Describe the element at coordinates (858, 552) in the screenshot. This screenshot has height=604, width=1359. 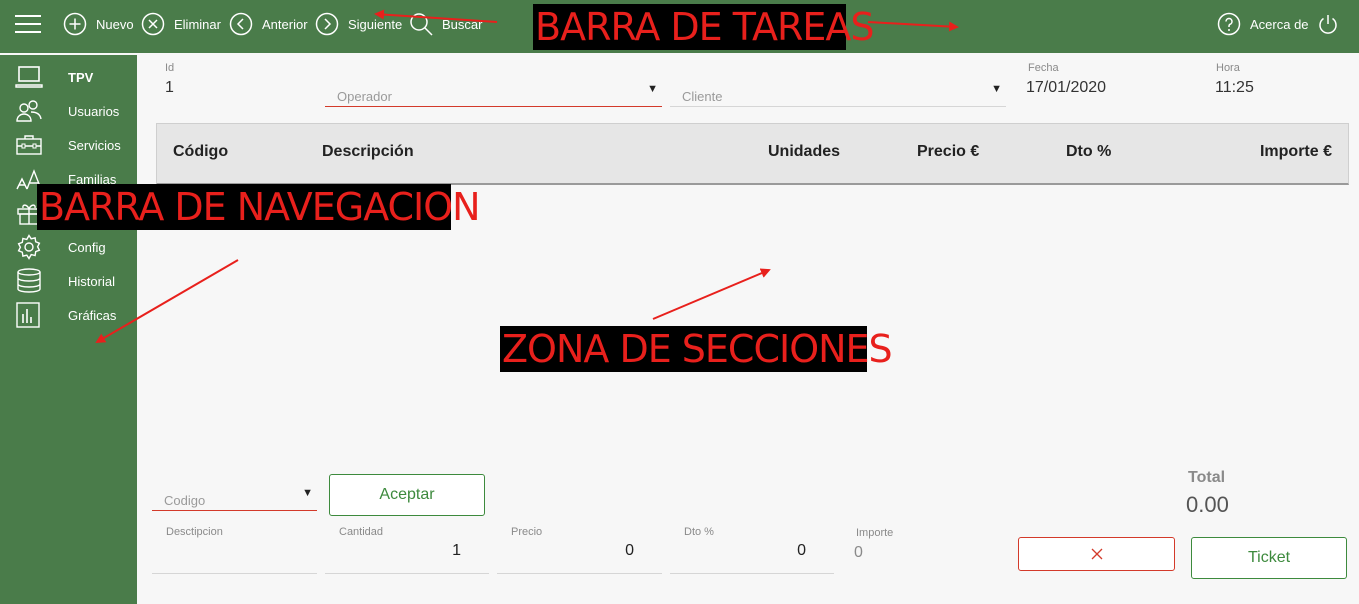
I see `amount-value: 0` at that location.